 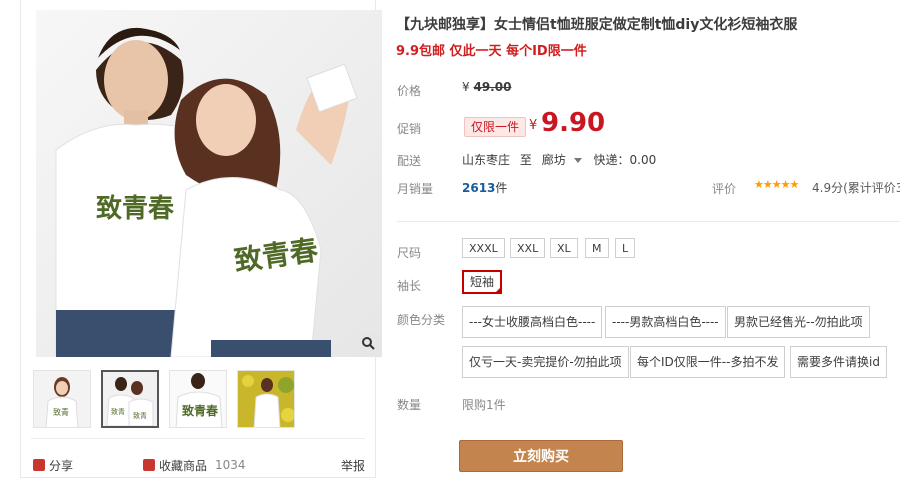 I want to click on promo-tag: 仅限一件, so click(x=495, y=127).